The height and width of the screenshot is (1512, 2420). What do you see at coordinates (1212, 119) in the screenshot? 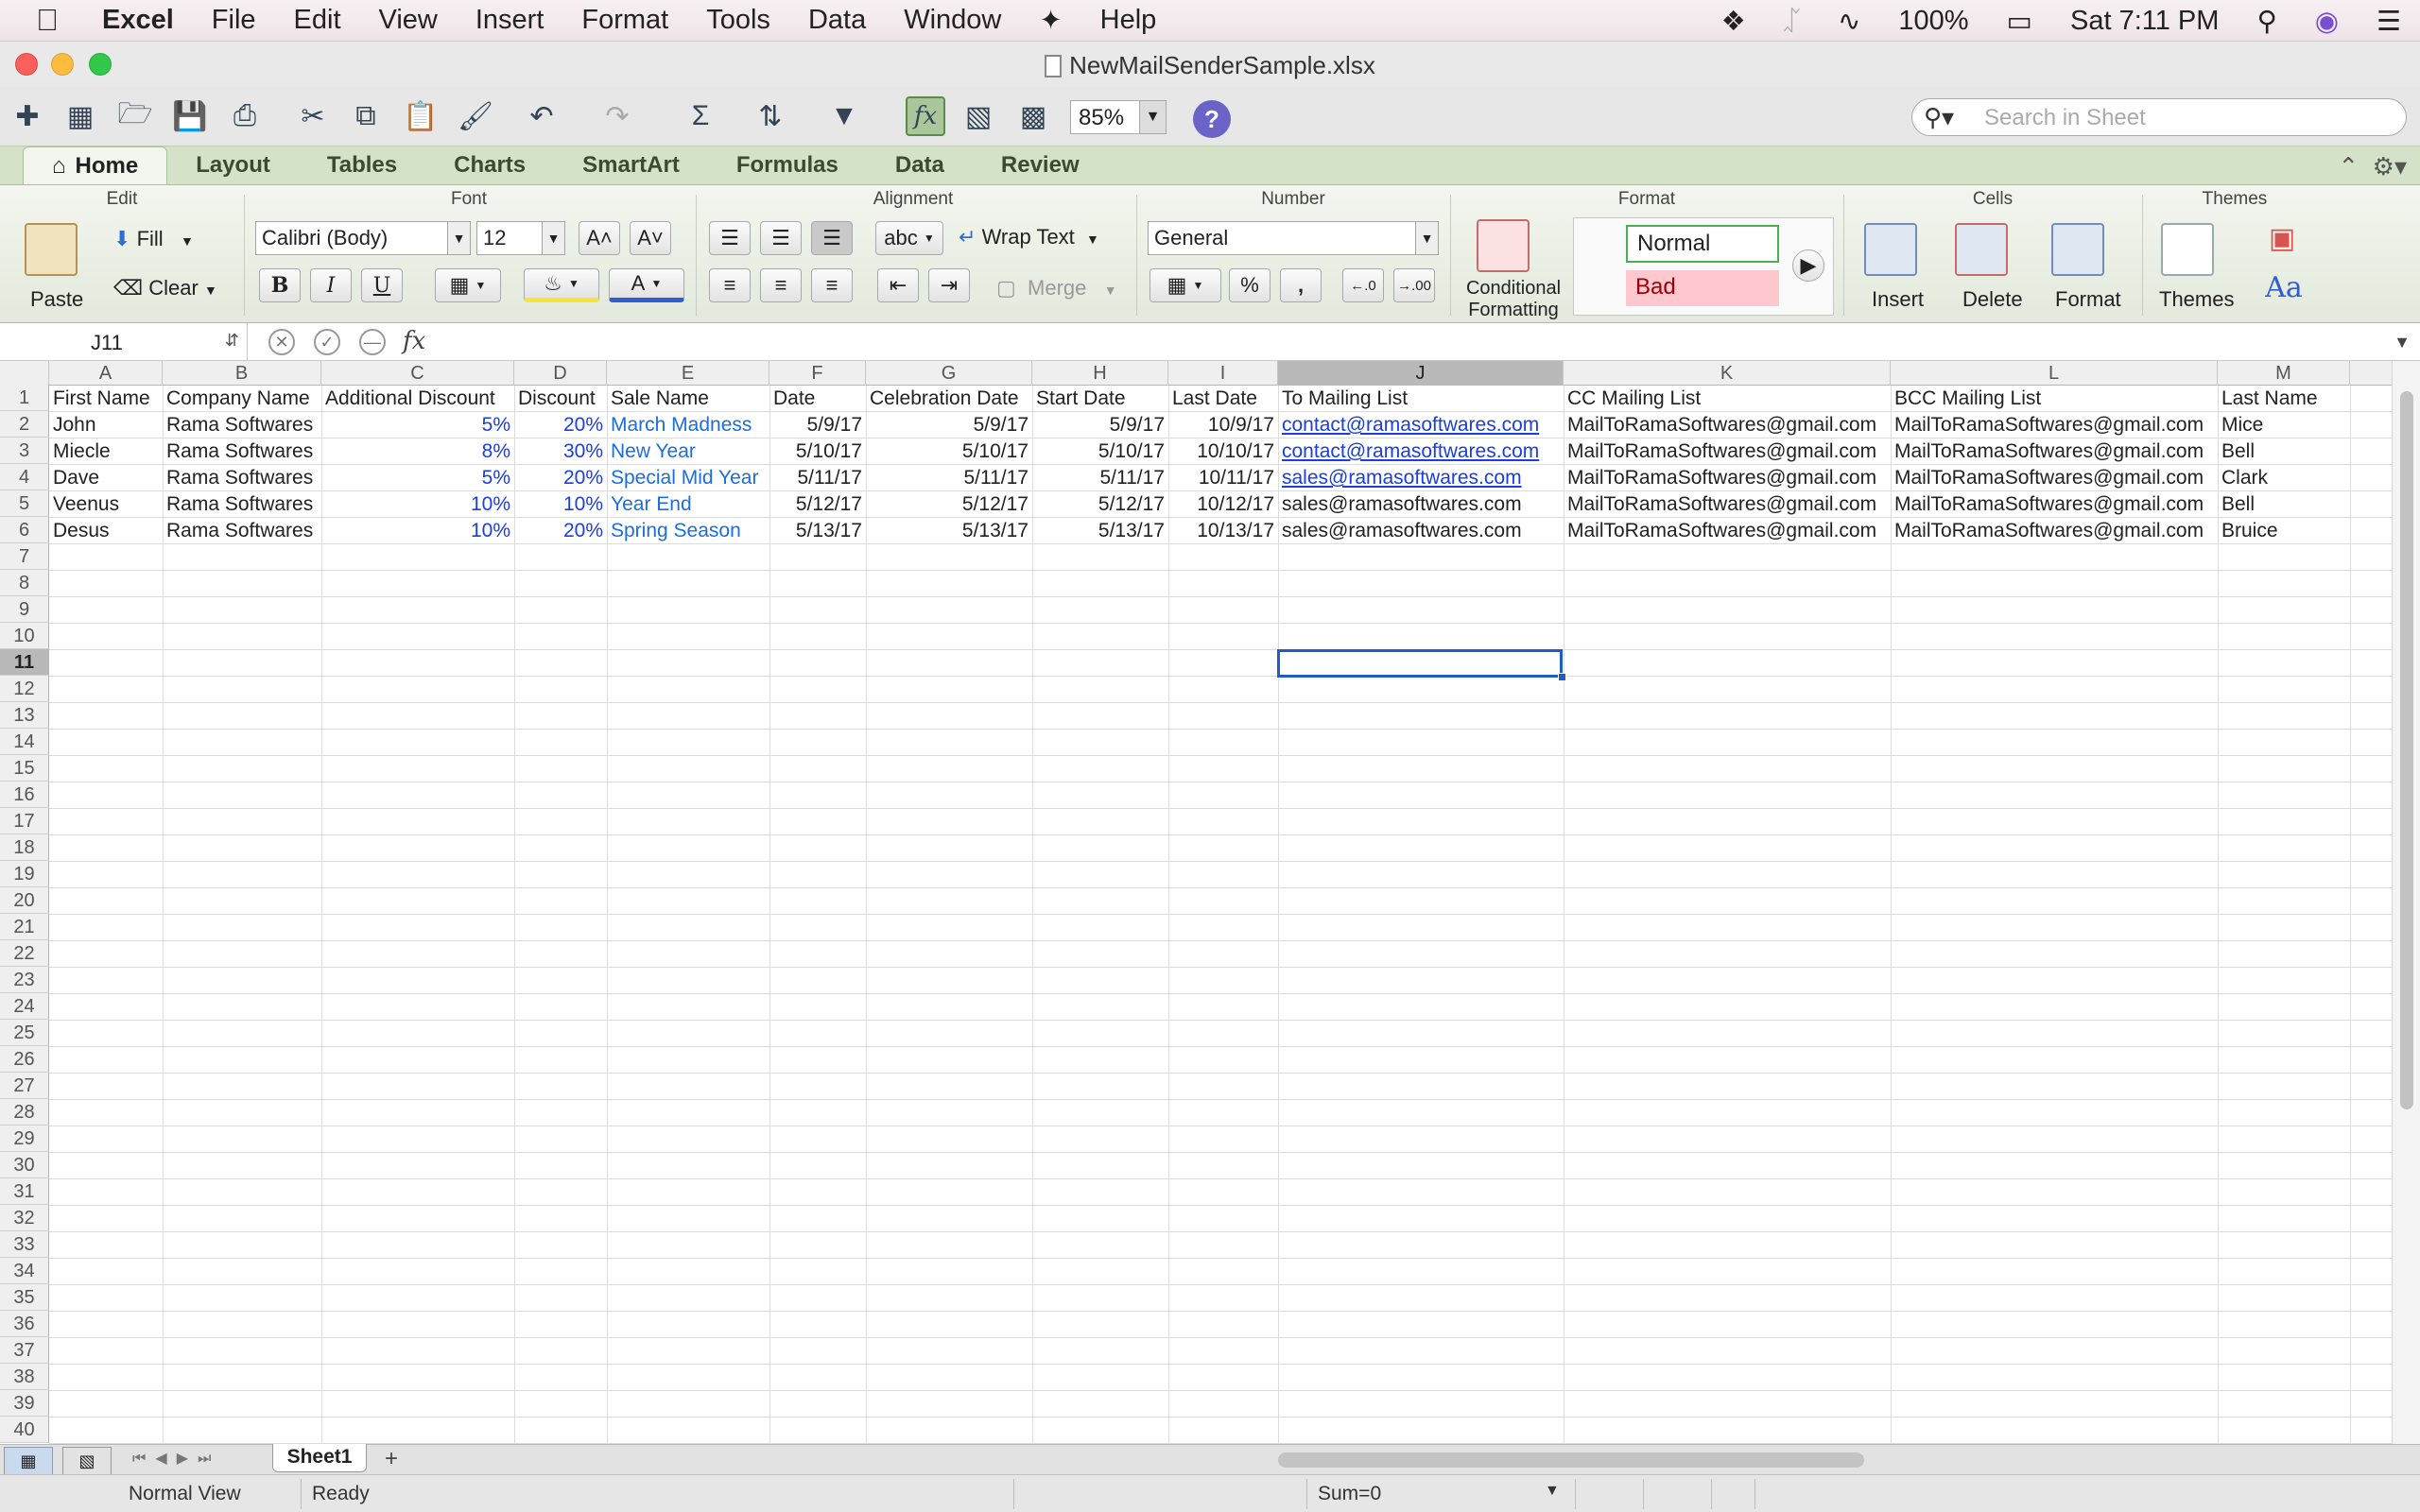
I see `help-icon: ?` at bounding box center [1212, 119].